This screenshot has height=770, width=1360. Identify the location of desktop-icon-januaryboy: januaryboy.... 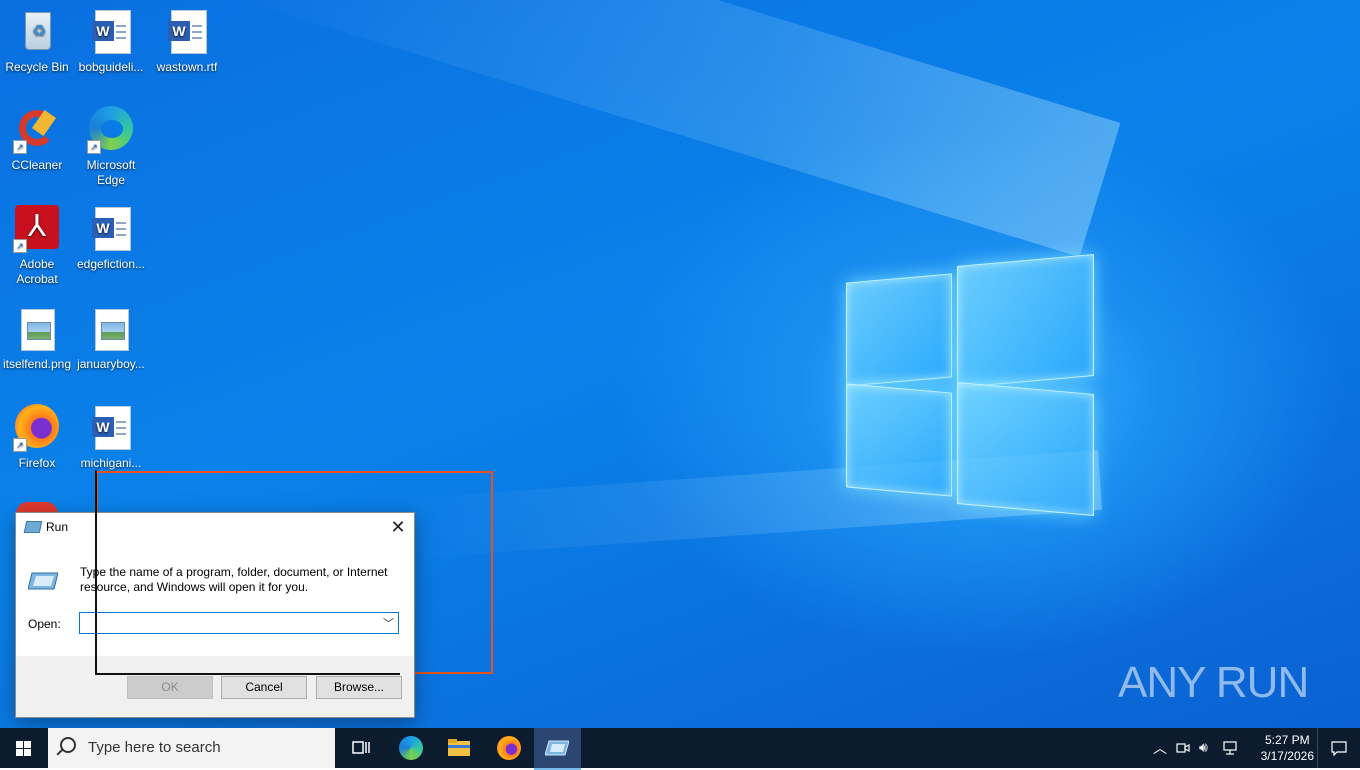
(111, 338).